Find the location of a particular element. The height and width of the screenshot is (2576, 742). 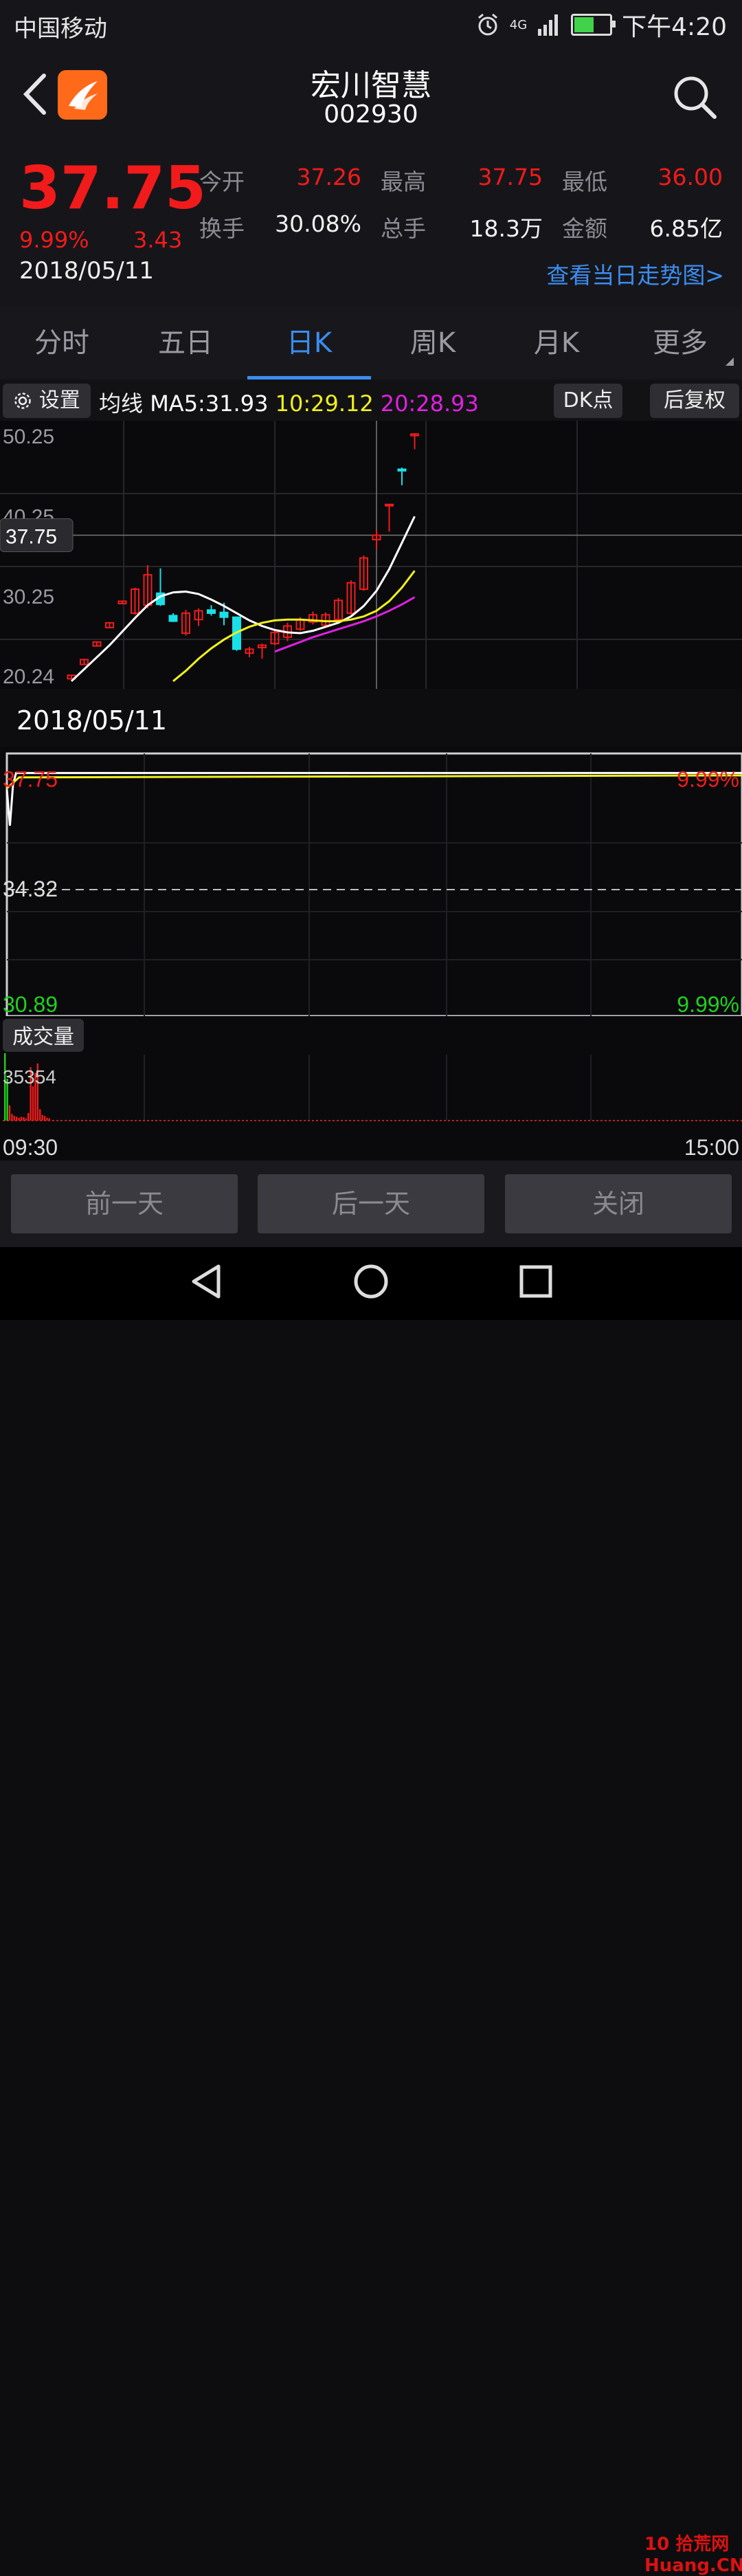

intraday-background is located at coordinates (371, 881).